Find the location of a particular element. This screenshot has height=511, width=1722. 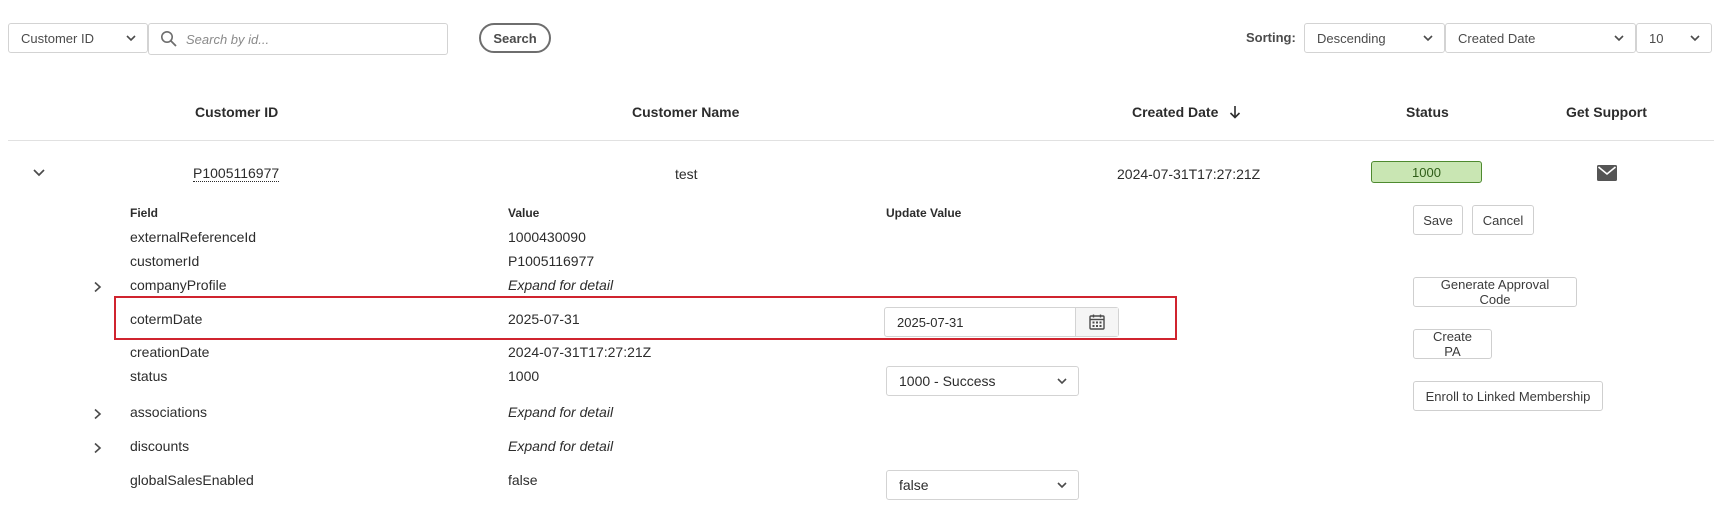

field-label: discounts is located at coordinates (160, 446).